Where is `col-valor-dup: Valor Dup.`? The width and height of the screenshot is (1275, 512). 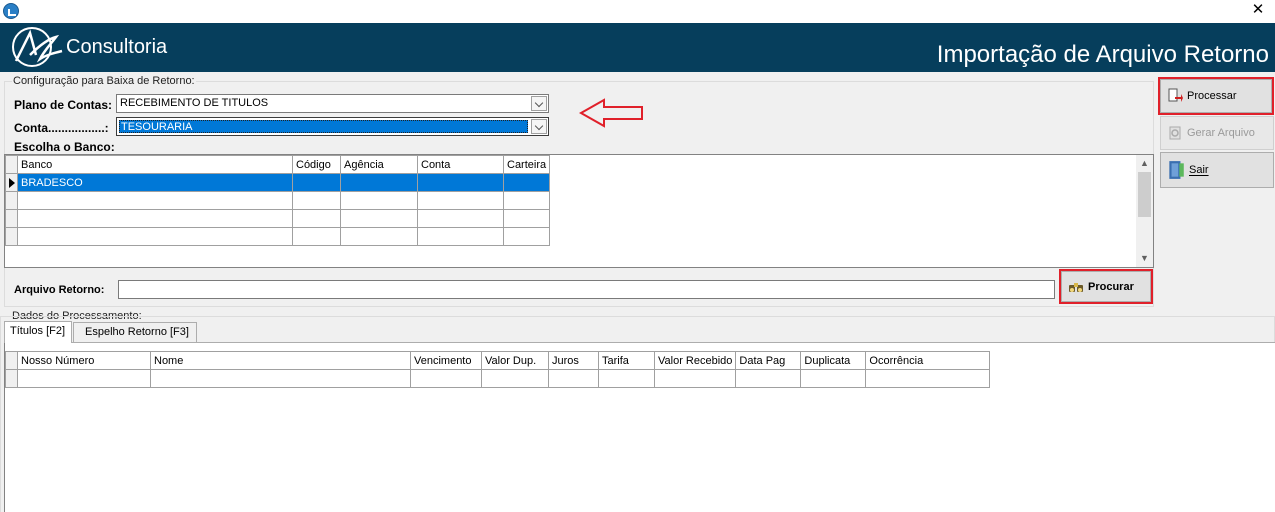
col-valor-dup: Valor Dup. is located at coordinates (515, 360).